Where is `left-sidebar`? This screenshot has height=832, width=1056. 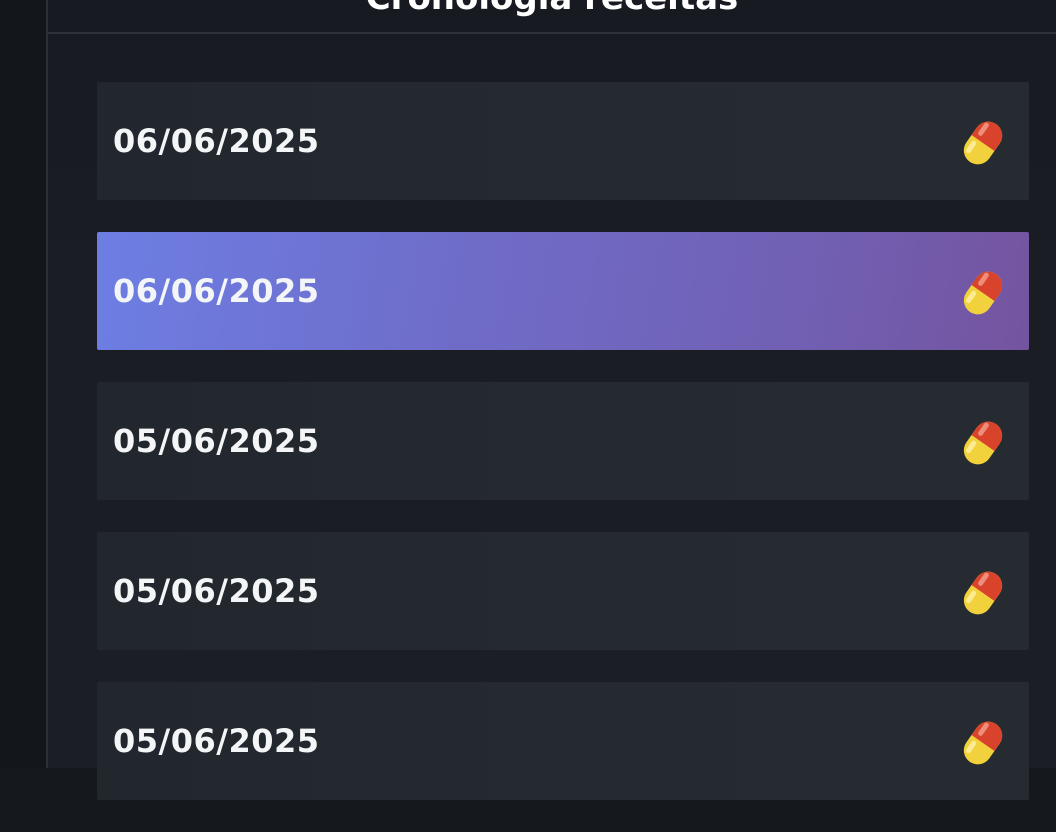 left-sidebar is located at coordinates (24, 384).